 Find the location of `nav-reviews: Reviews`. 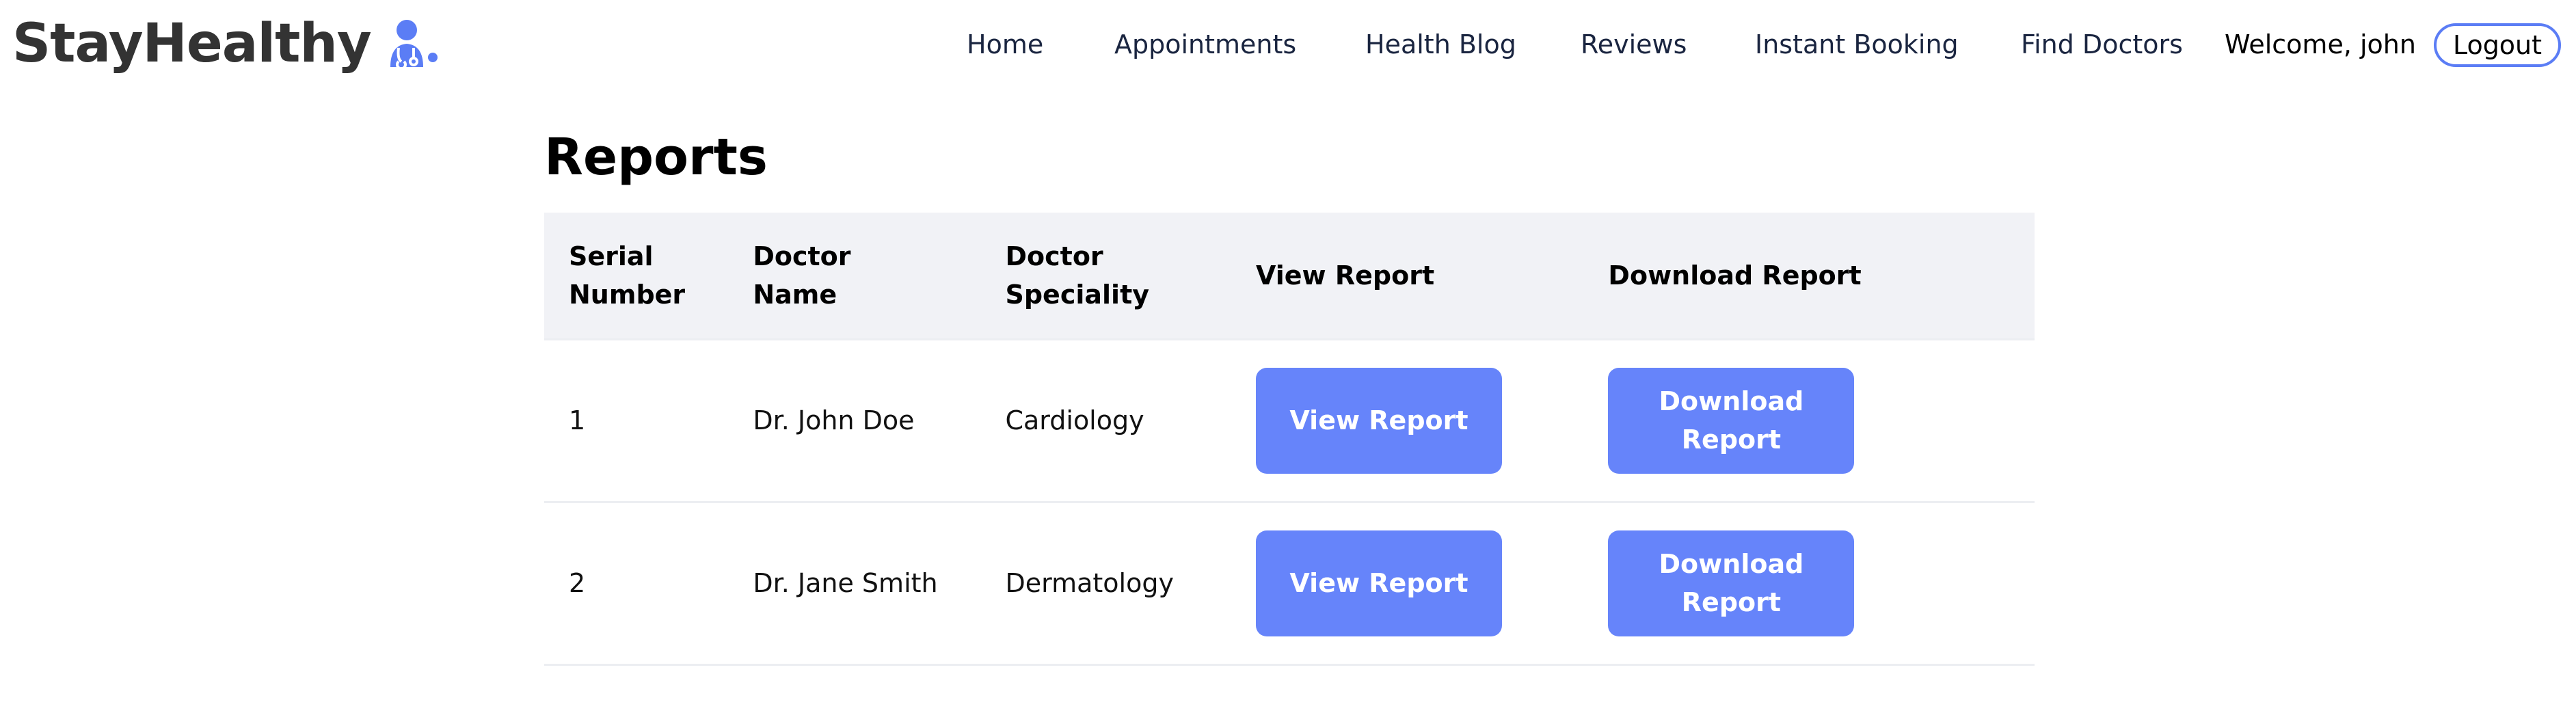

nav-reviews: Reviews is located at coordinates (1634, 44).